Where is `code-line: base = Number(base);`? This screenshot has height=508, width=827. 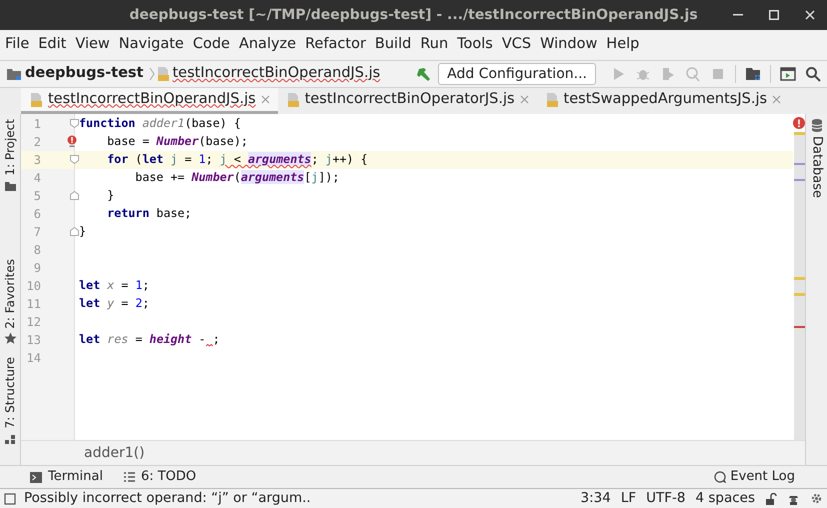
code-line: base = Number(base); is located at coordinates (177, 141).